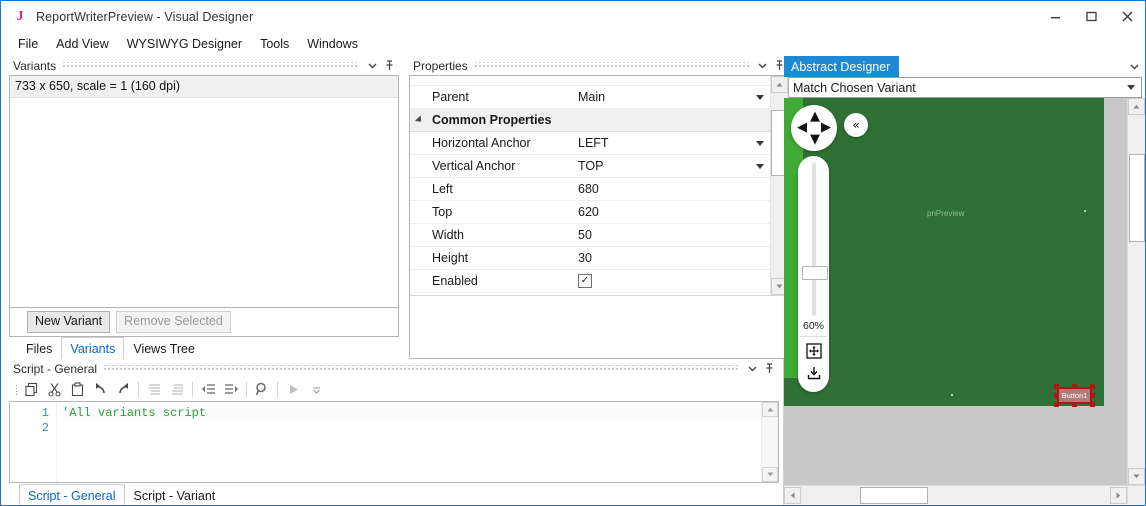 This screenshot has width=1146, height=506. Describe the element at coordinates (372, 66) in the screenshot. I see `variants-panel-menu-button` at that location.